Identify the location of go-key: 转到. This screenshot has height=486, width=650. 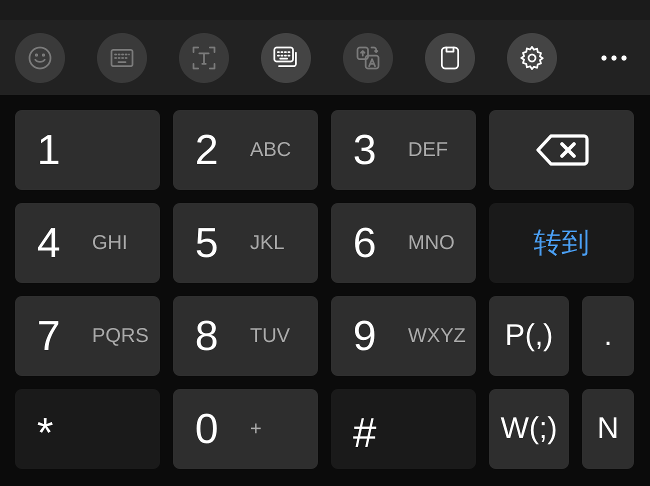
(561, 243).